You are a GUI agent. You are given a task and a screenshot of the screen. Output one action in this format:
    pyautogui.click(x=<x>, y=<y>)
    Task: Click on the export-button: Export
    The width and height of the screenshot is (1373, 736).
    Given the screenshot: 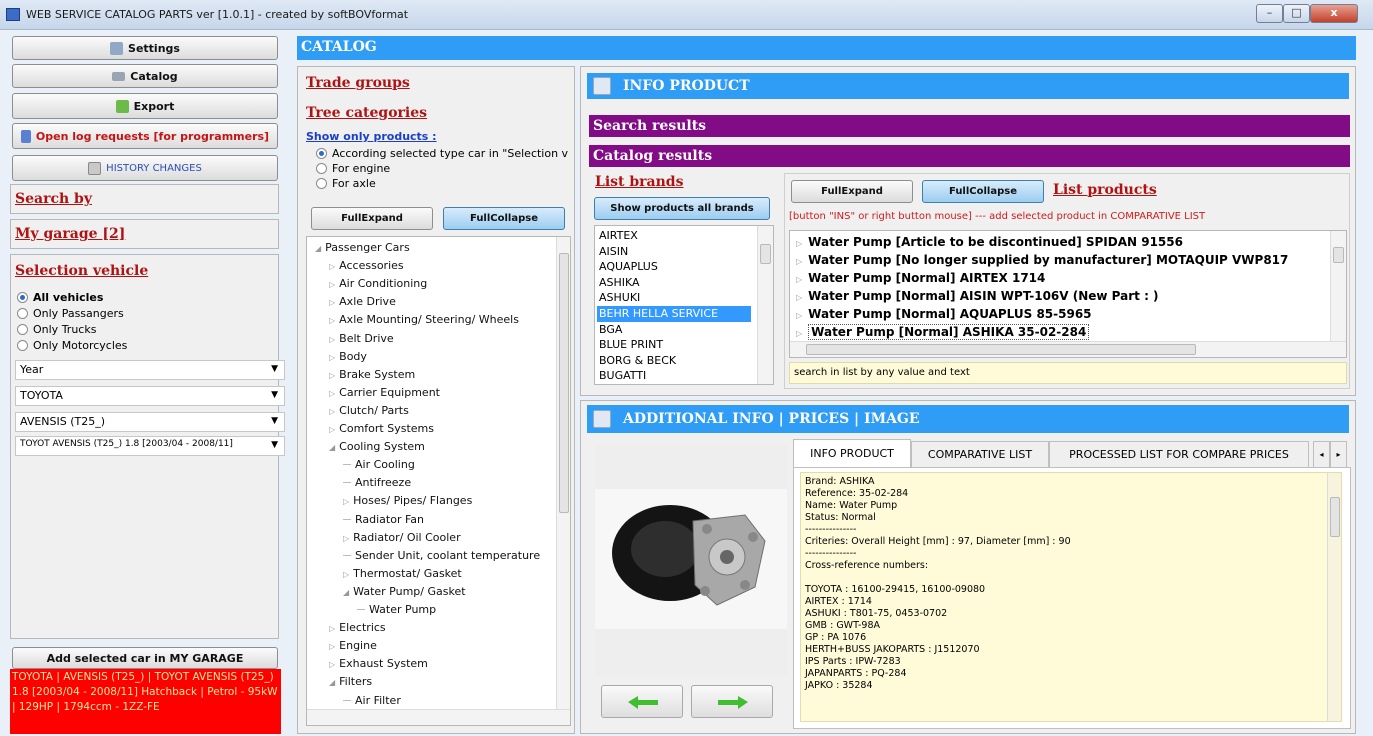 What is the action you would take?
    pyautogui.click(x=145, y=106)
    